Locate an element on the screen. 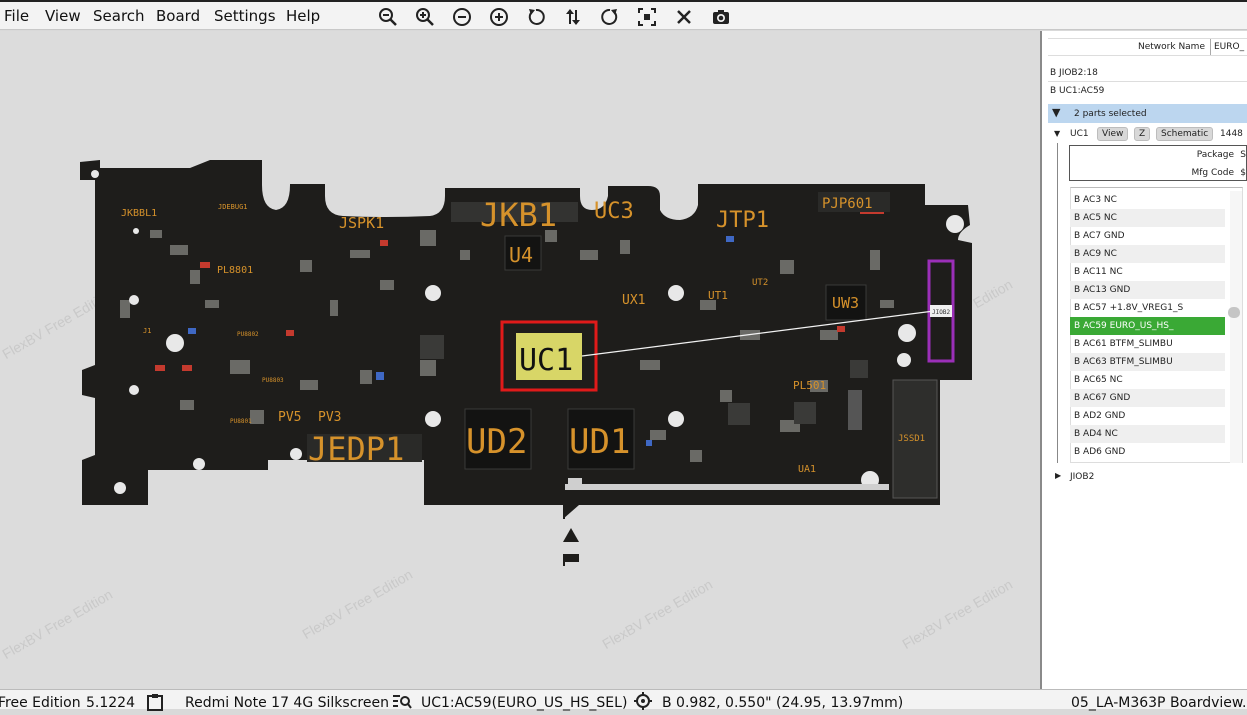  z-button: Z is located at coordinates (1142, 134).